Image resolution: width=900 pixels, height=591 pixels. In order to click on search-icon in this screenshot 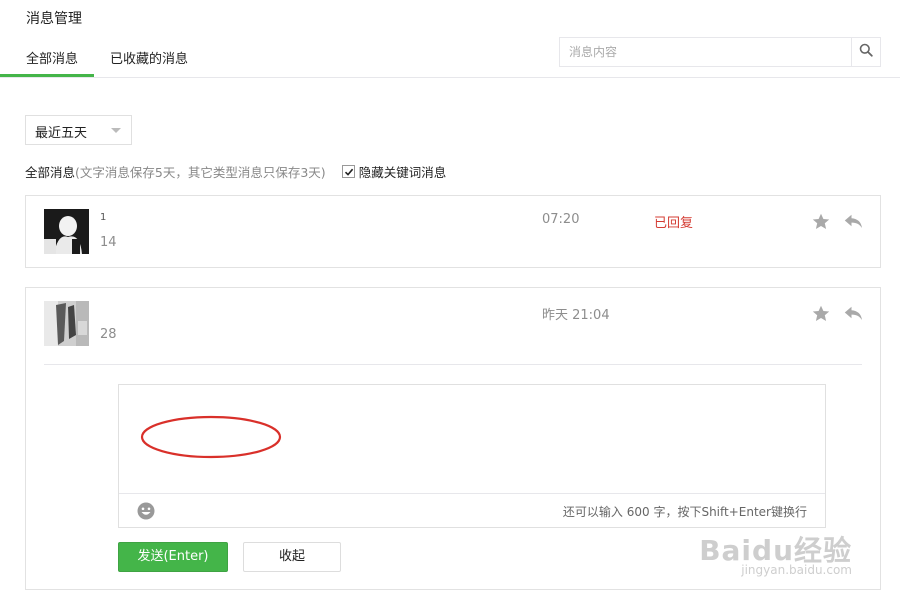, I will do `click(866, 52)`.